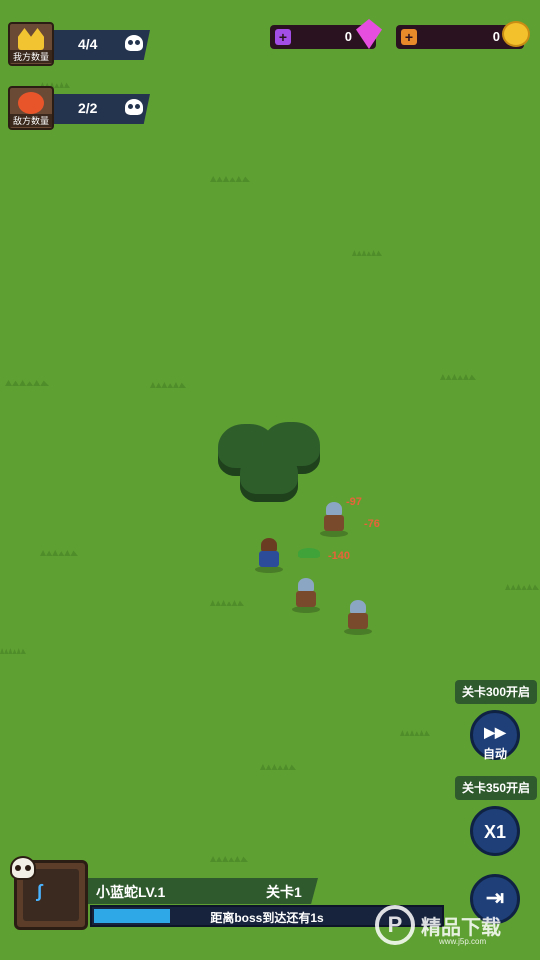 The height and width of the screenshot is (960, 540). What do you see at coordinates (269, 555) in the screenshot?
I see `hero-swordsman` at bounding box center [269, 555].